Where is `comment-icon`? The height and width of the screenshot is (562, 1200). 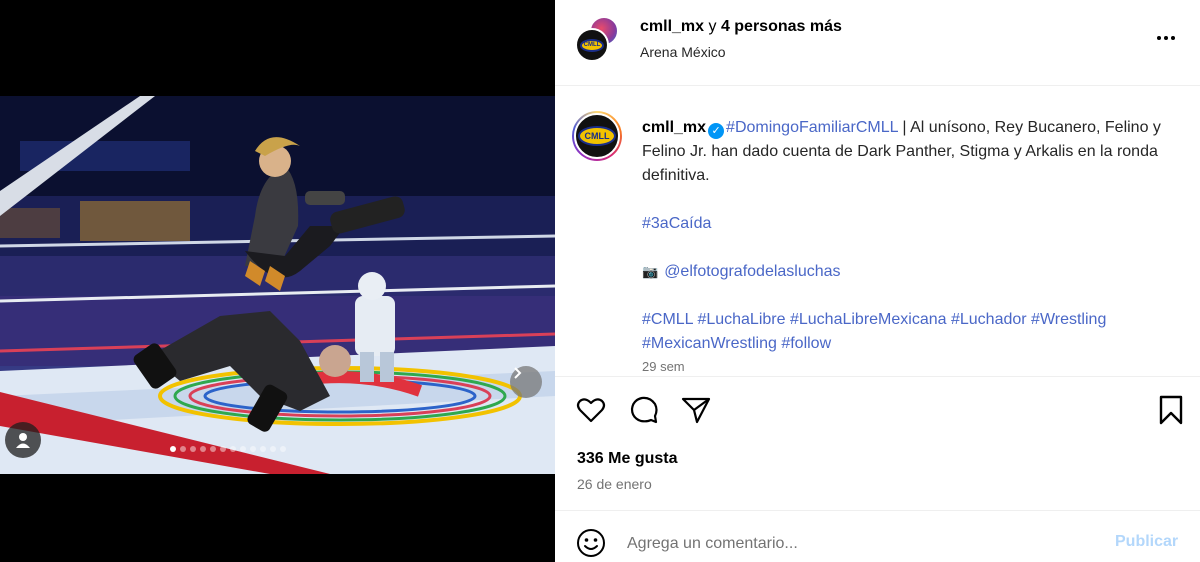 comment-icon is located at coordinates (644, 410).